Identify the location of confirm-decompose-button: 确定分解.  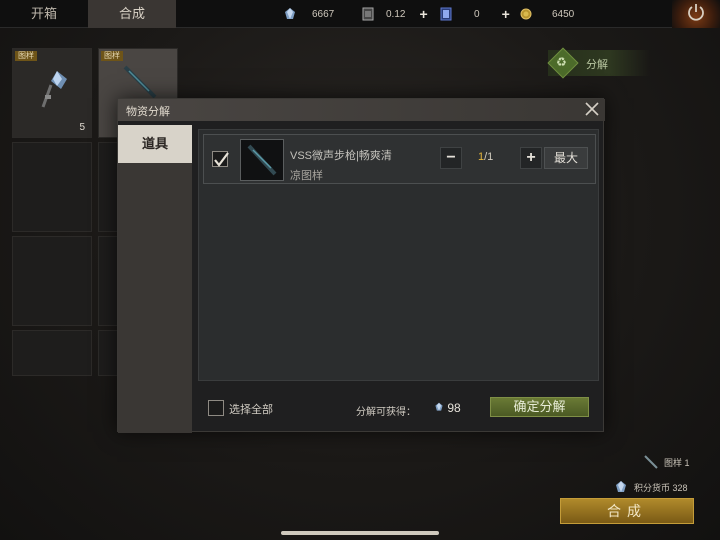
(539, 407).